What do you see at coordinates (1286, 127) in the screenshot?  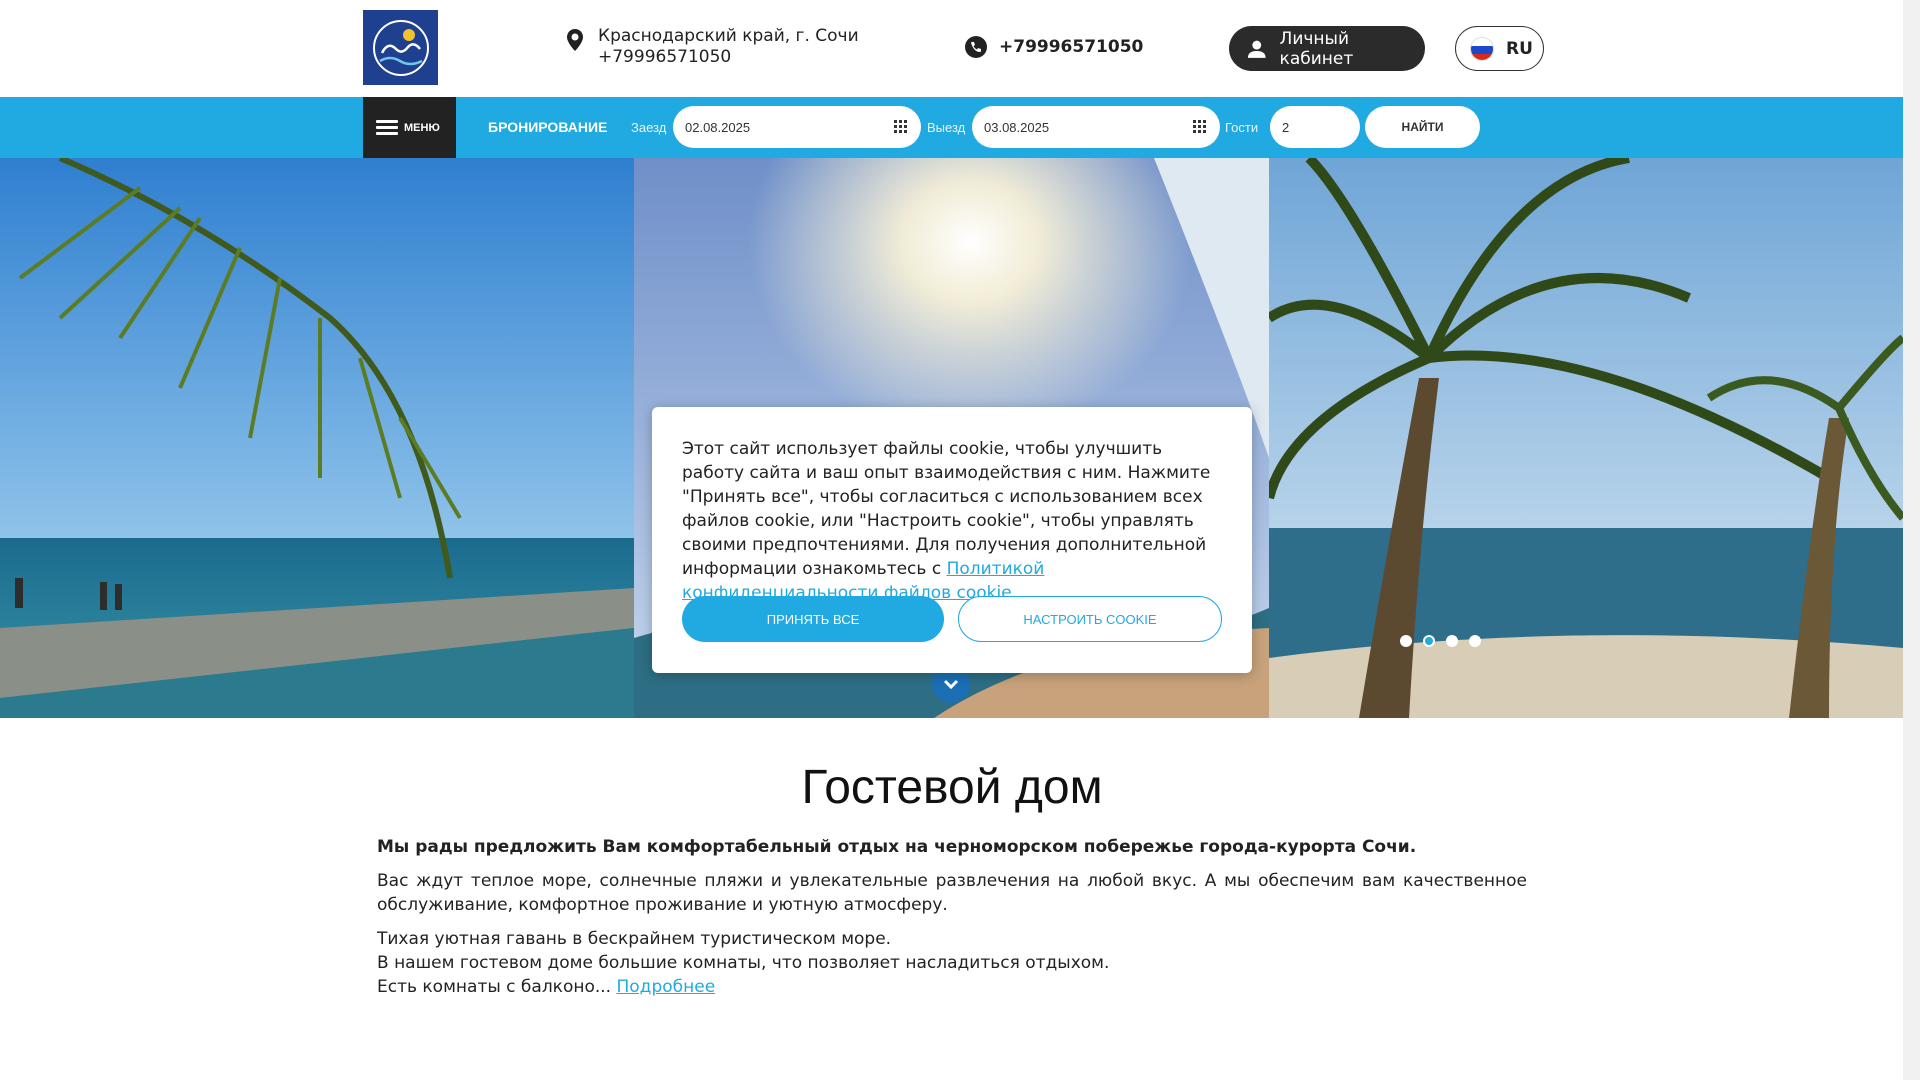 I see `guests-value: 2` at bounding box center [1286, 127].